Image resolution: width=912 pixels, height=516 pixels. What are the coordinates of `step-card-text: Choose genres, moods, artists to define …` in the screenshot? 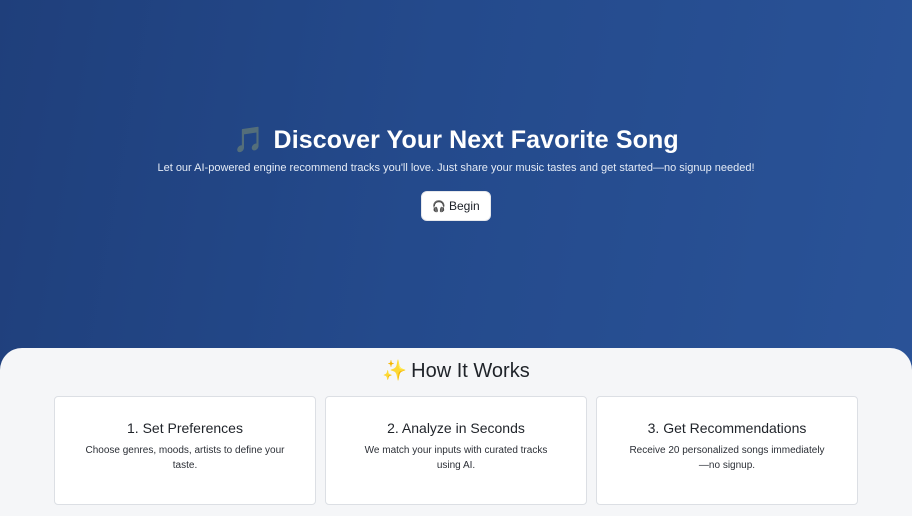 It's located at (185, 458).